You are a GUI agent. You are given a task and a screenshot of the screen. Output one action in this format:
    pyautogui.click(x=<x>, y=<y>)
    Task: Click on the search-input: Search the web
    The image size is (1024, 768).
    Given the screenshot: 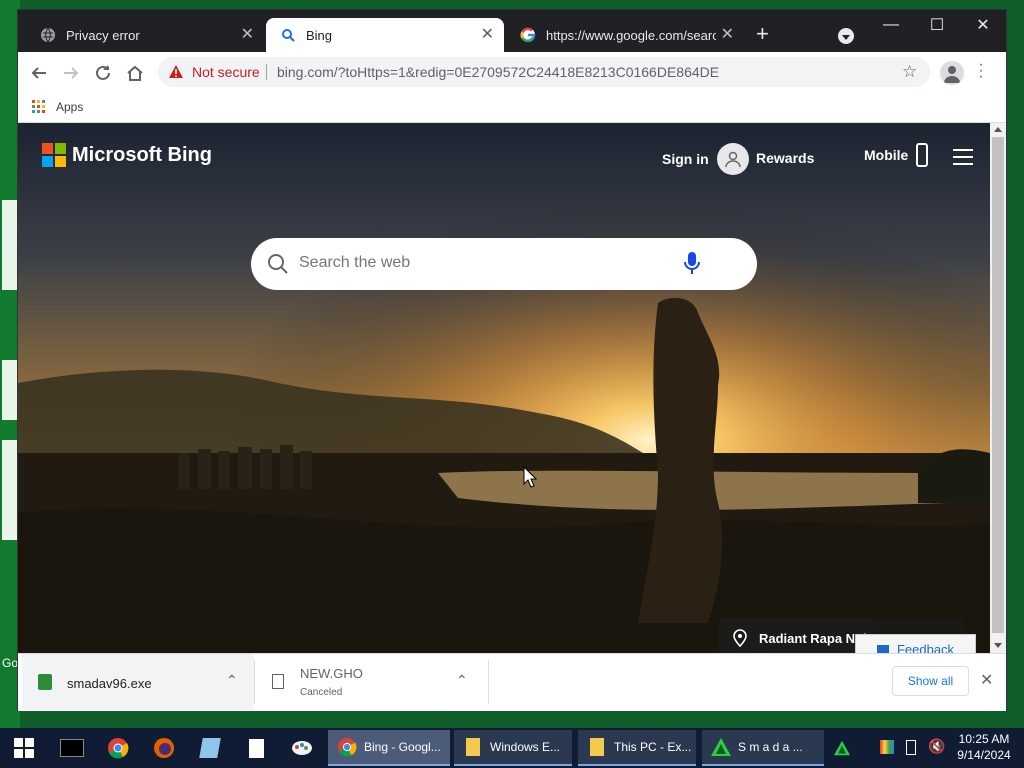 What is the action you would take?
    pyautogui.click(x=354, y=263)
    